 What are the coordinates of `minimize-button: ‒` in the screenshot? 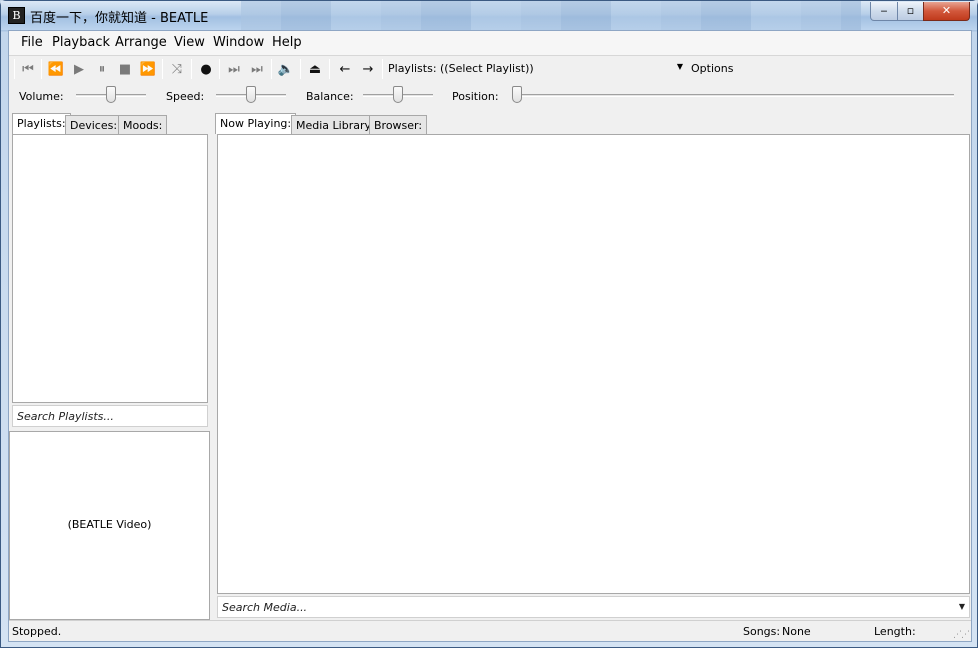 It's located at (884, 11).